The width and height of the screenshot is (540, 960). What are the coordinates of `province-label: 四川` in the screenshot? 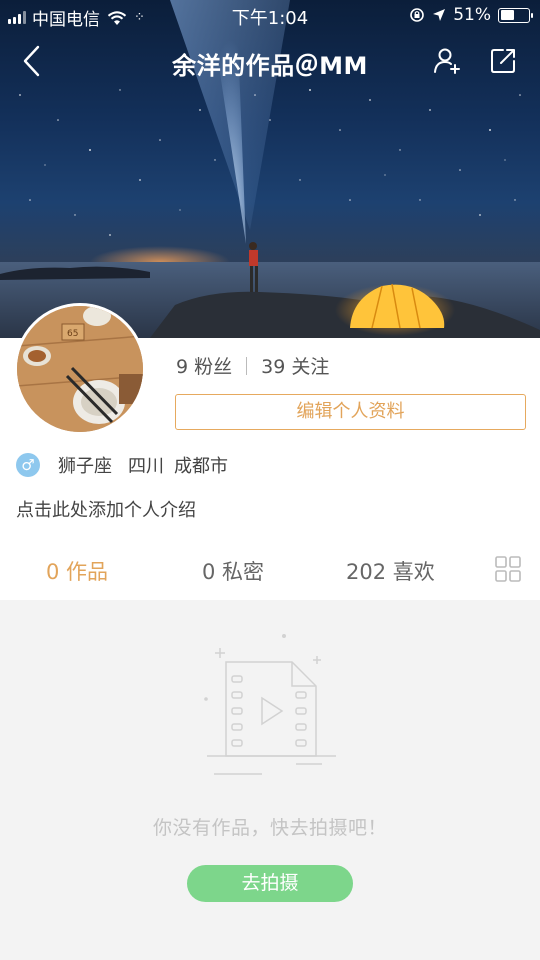 It's located at (146, 466).